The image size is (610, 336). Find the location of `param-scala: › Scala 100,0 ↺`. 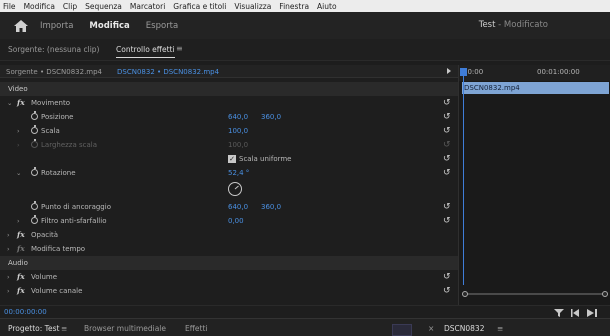

param-scala: › Scala 100,0 ↺ is located at coordinates (229, 131).